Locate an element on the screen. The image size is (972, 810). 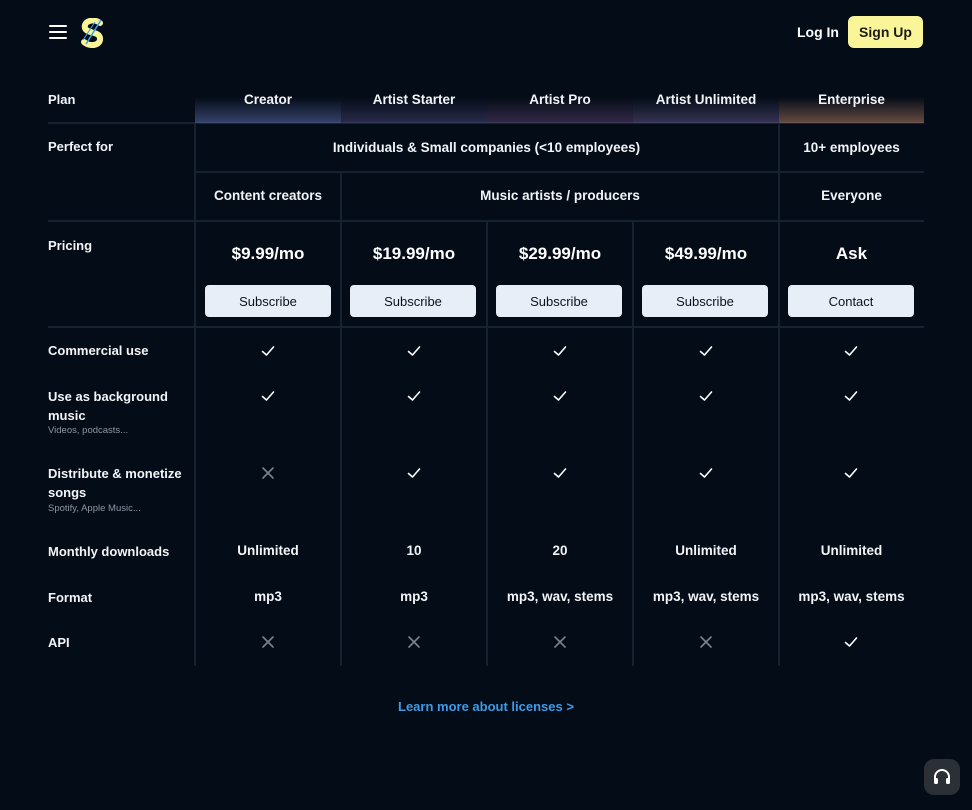
feature-label: Use as background music is located at coordinates (108, 406).